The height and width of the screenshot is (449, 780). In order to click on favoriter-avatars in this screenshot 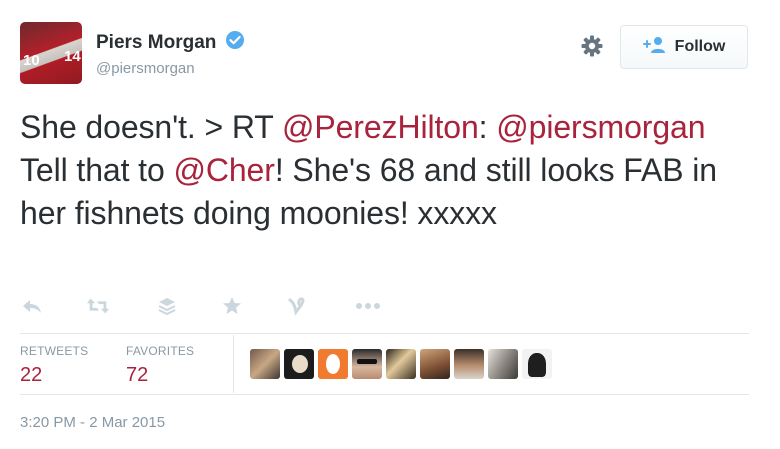, I will do `click(401, 364)`.